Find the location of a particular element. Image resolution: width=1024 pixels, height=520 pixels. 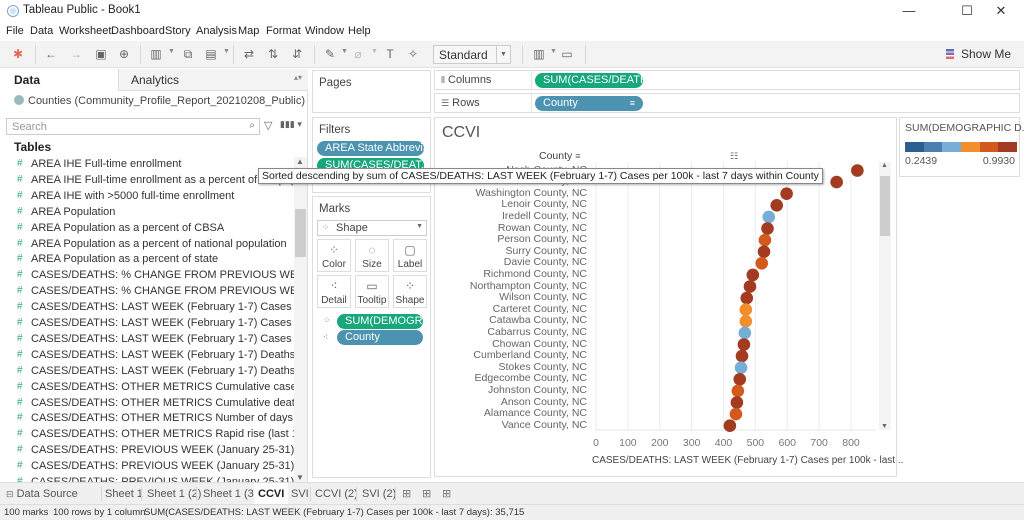

menu-help: Help is located at coordinates (359, 31).